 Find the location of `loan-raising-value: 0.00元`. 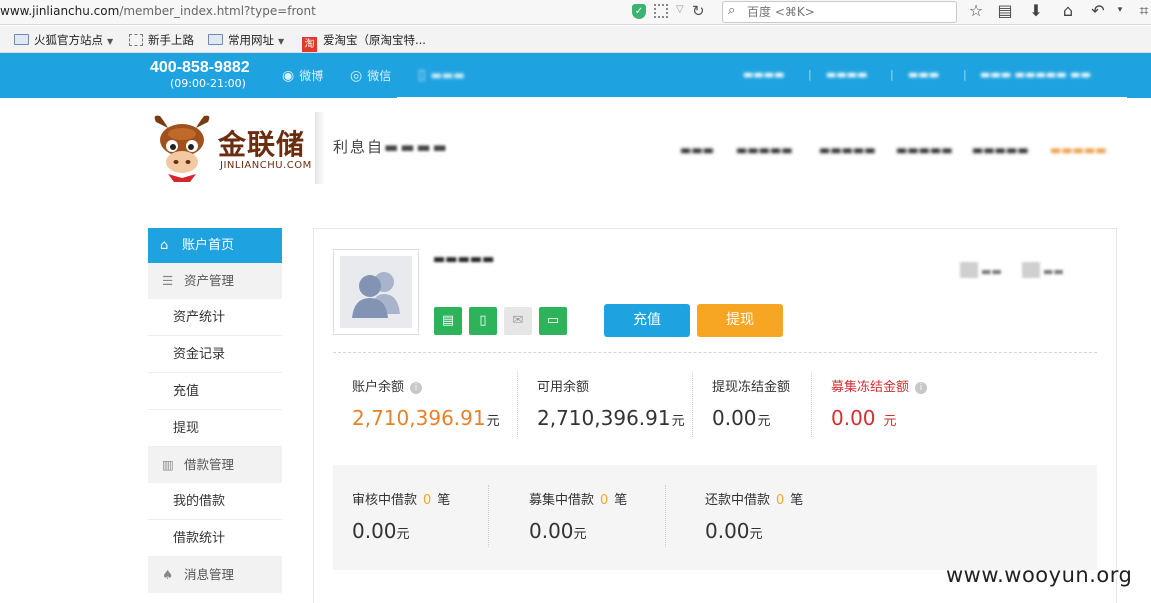

loan-raising-value: 0.00元 is located at coordinates (558, 531).